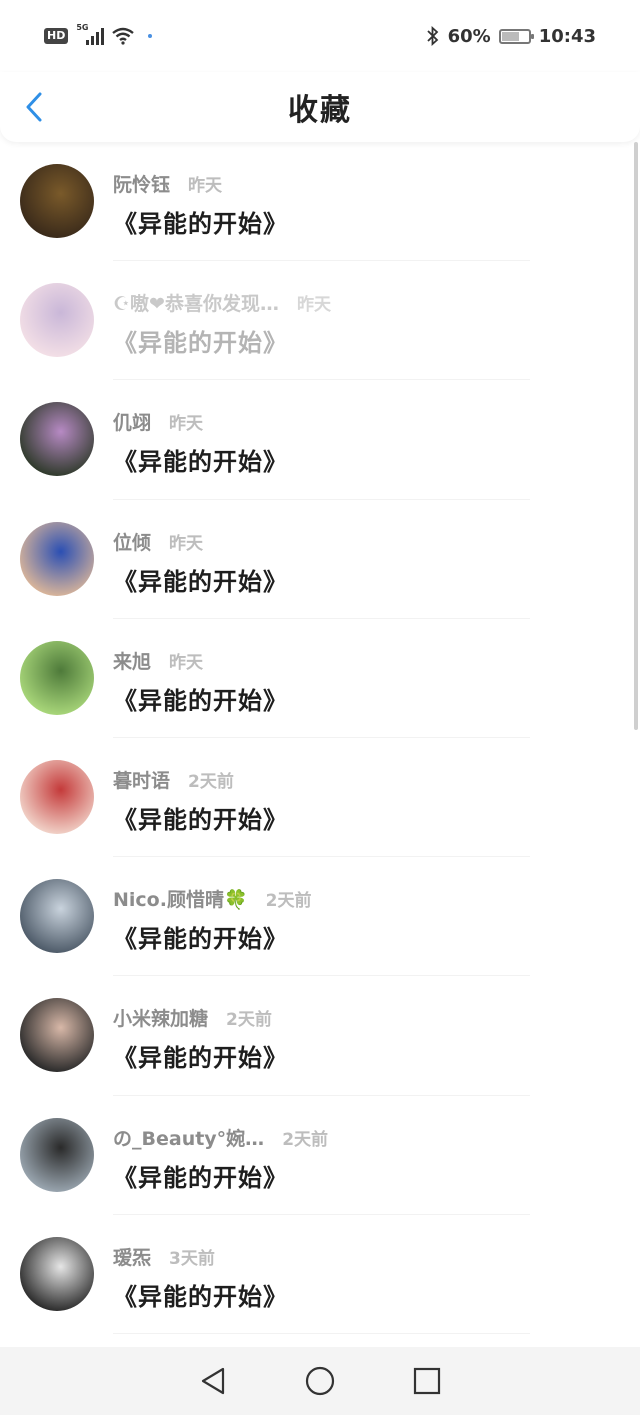  Describe the element at coordinates (173, 779) in the screenshot. I see `item-meta: 暮时语 2天前` at that location.